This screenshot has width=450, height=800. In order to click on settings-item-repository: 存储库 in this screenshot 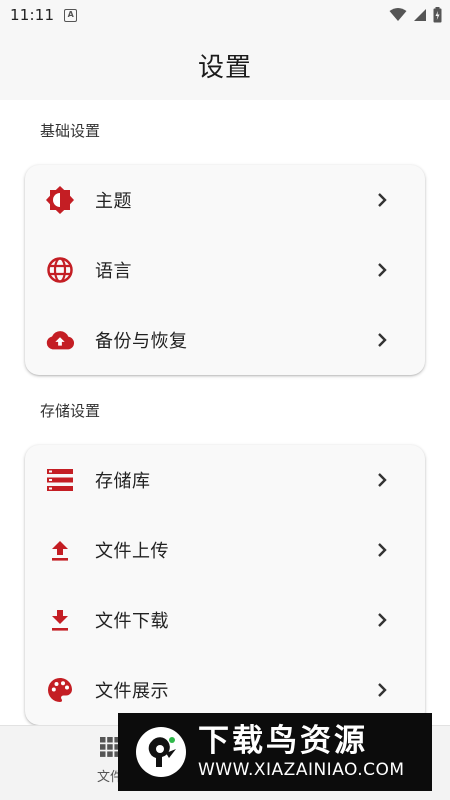, I will do `click(225, 480)`.